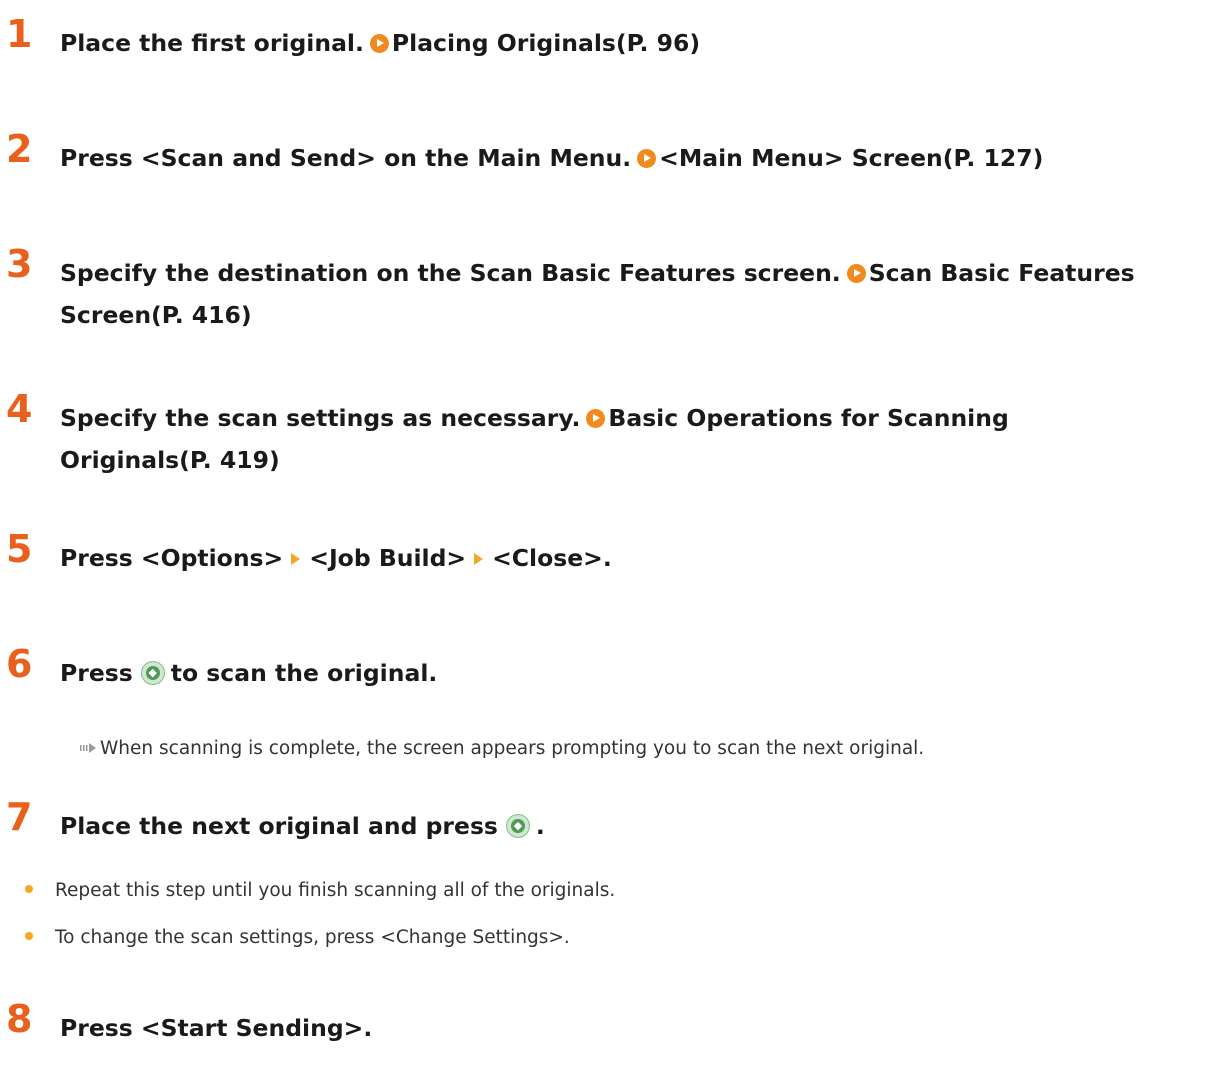 This screenshot has width=1211, height=1080. I want to click on result-arrow-icon, so click(88, 748).